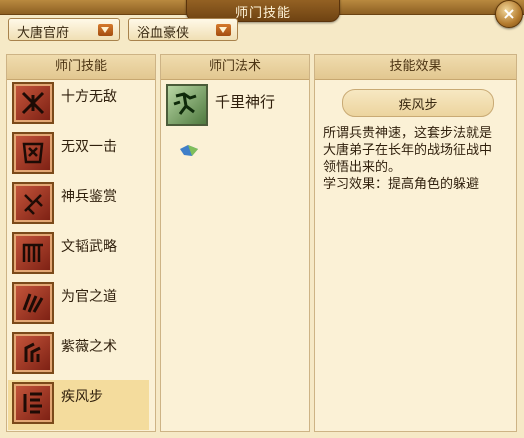 The width and height of the screenshot is (524, 438). What do you see at coordinates (89, 197) in the screenshot?
I see `skill-label: 神兵鉴赏` at bounding box center [89, 197].